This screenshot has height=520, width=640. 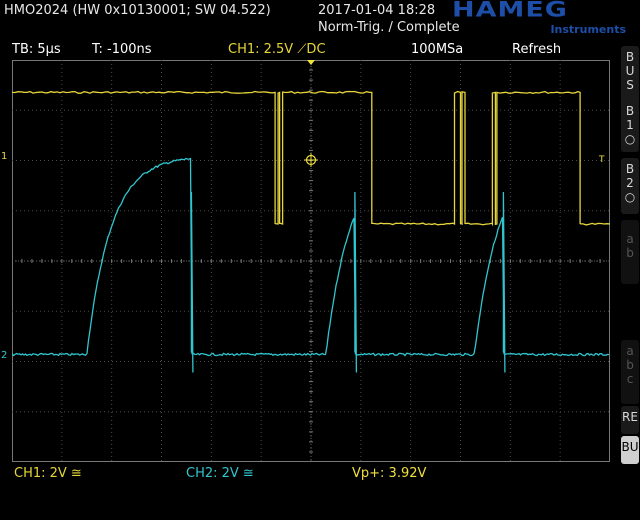 I want to click on softkey-b2: B 2 ○, so click(x=630, y=186).